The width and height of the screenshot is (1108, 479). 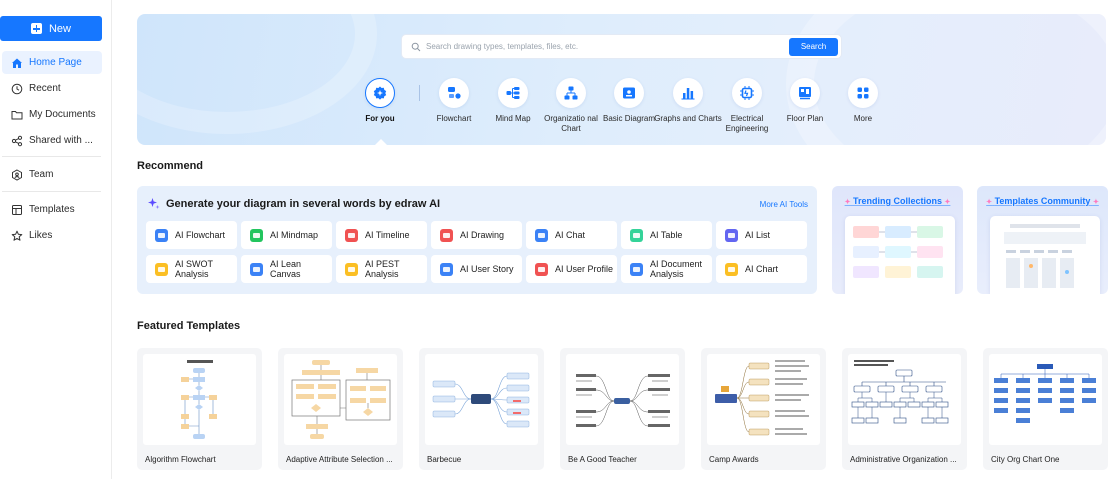 I want to click on category-label: More, so click(x=863, y=118).